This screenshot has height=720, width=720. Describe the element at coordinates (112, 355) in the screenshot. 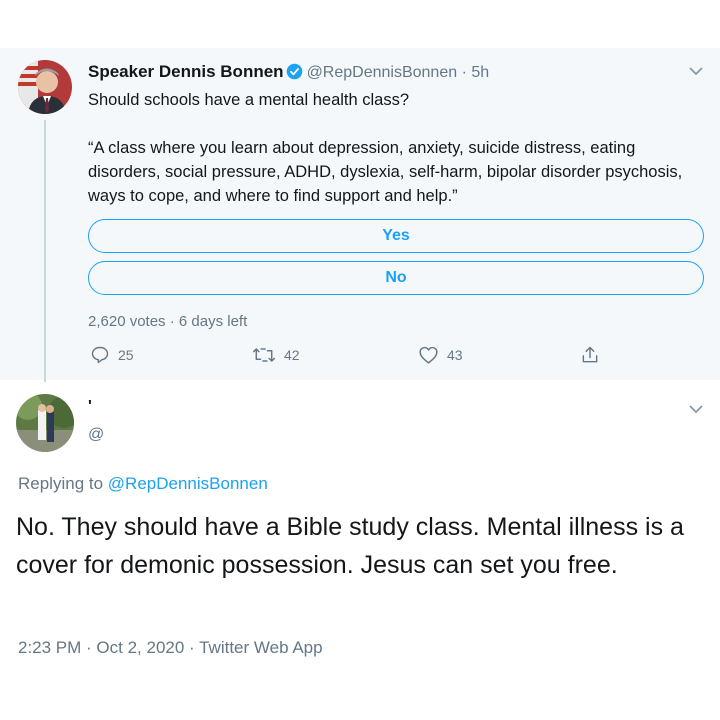

I see `reply-action: 25` at that location.